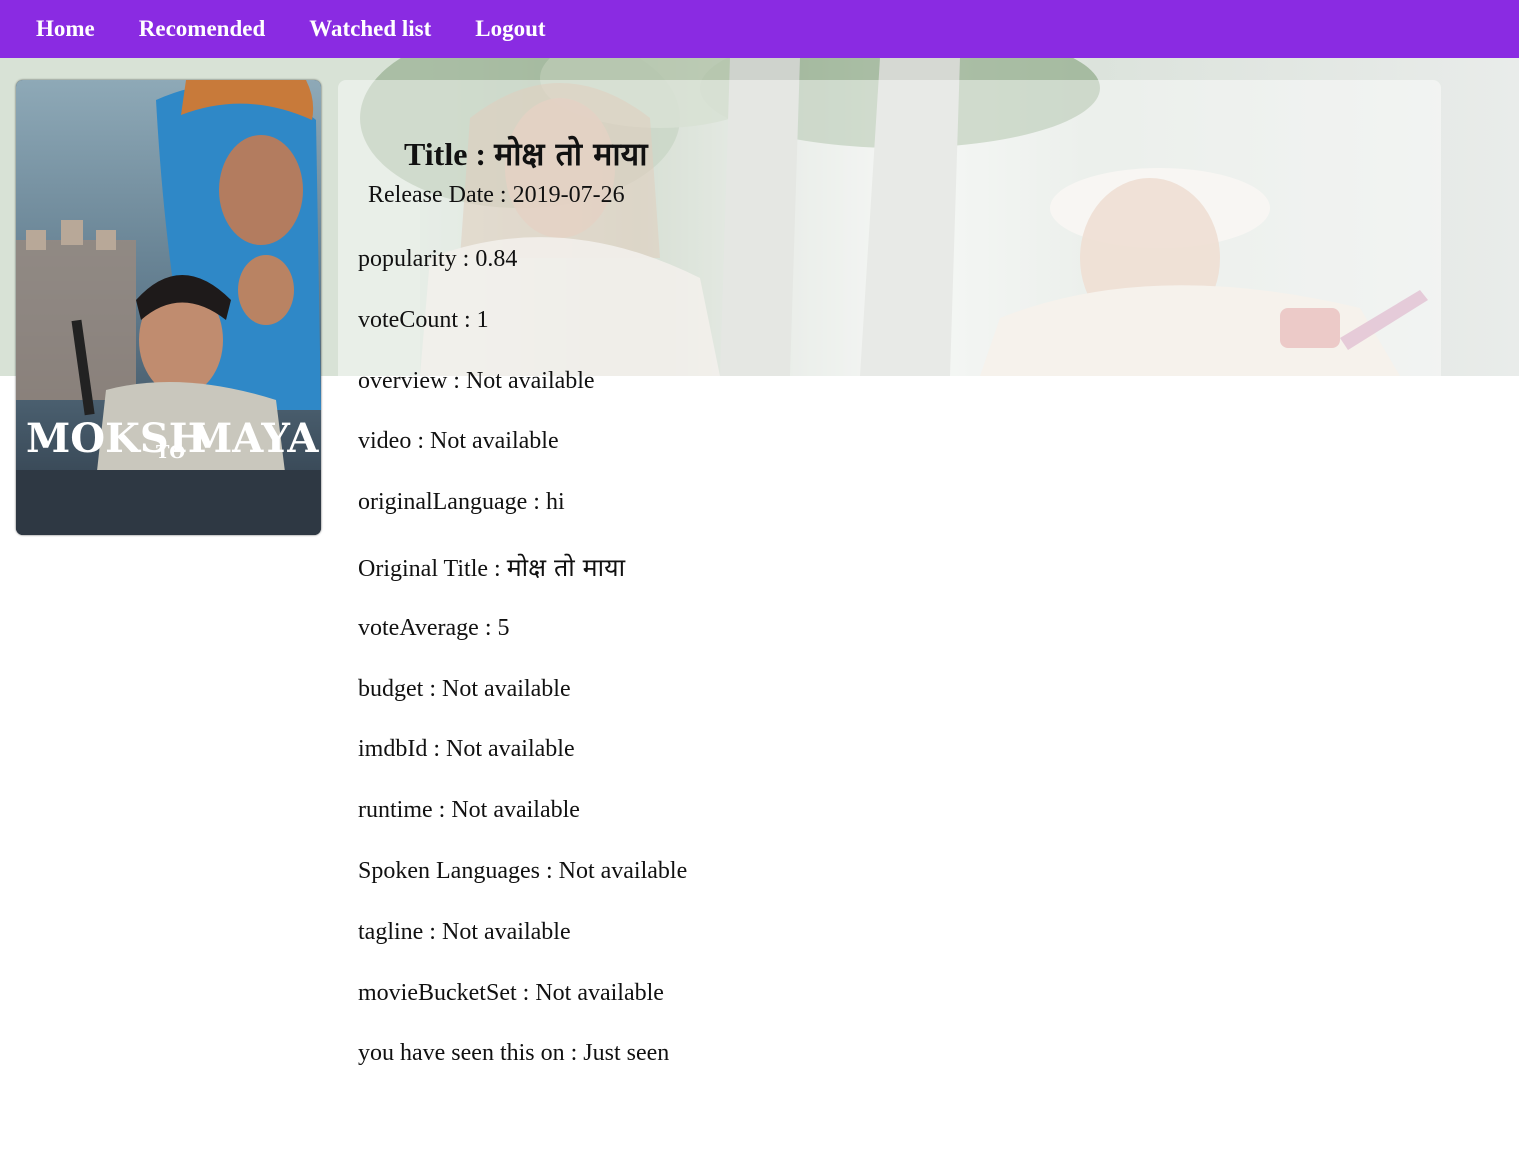  I want to click on field-original-language: originalLanguage : hi, so click(461, 502).